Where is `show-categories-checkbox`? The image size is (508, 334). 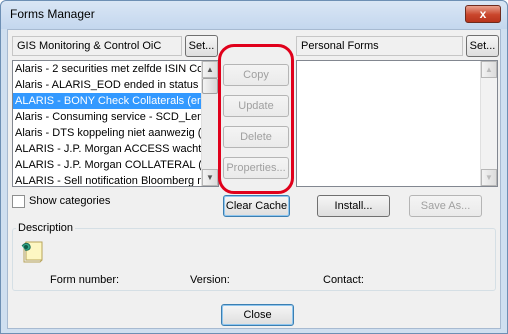
show-categories-checkbox is located at coordinates (18, 201).